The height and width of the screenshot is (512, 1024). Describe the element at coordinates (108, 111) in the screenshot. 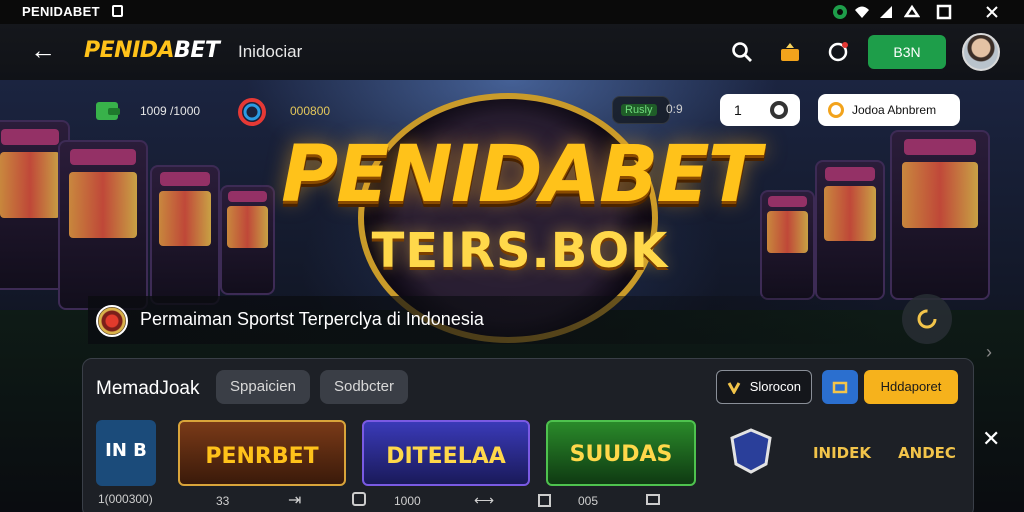

I see `wallet-icon` at that location.